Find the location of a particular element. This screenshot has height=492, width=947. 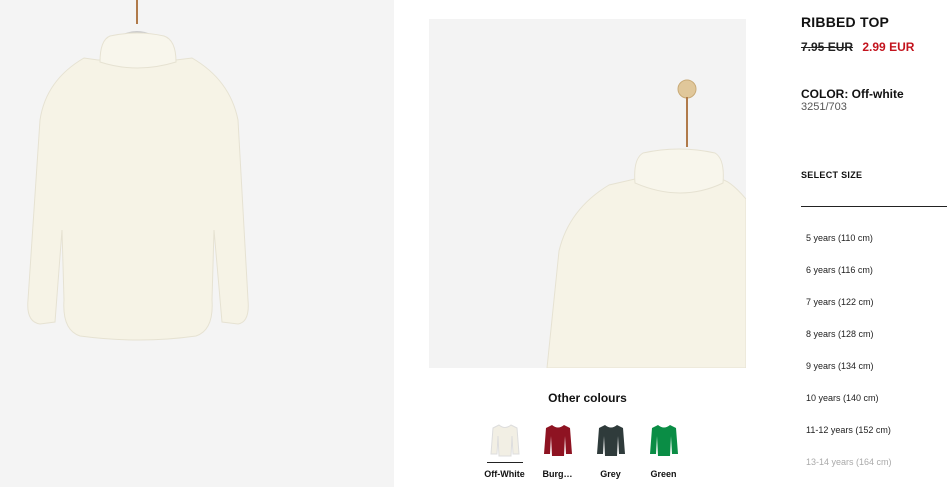

swatch-label: Off-White is located at coordinates (504, 474).